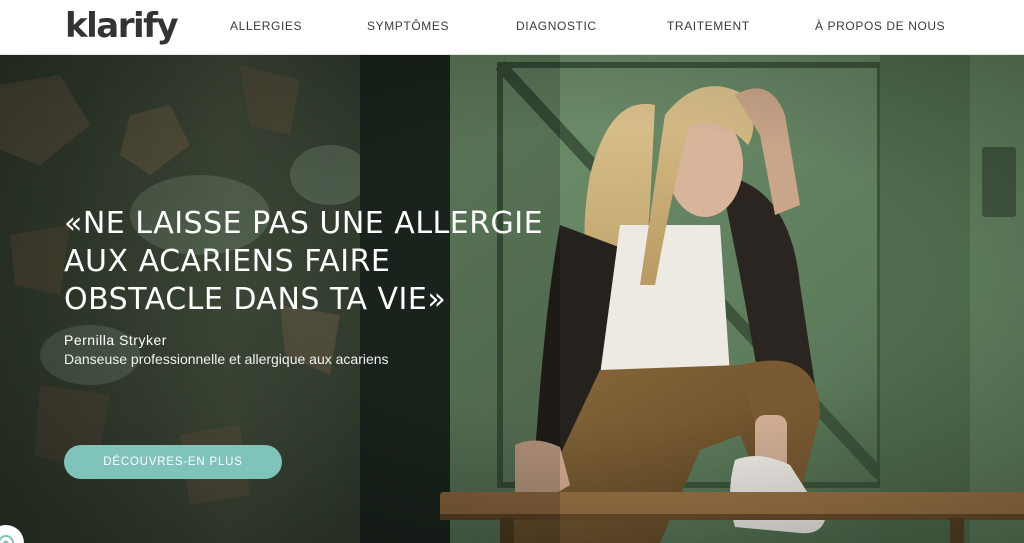 Image resolution: width=1024 pixels, height=543 pixels. What do you see at coordinates (266, 26) in the screenshot?
I see `nav-item-allergies: ALLERGIES` at bounding box center [266, 26].